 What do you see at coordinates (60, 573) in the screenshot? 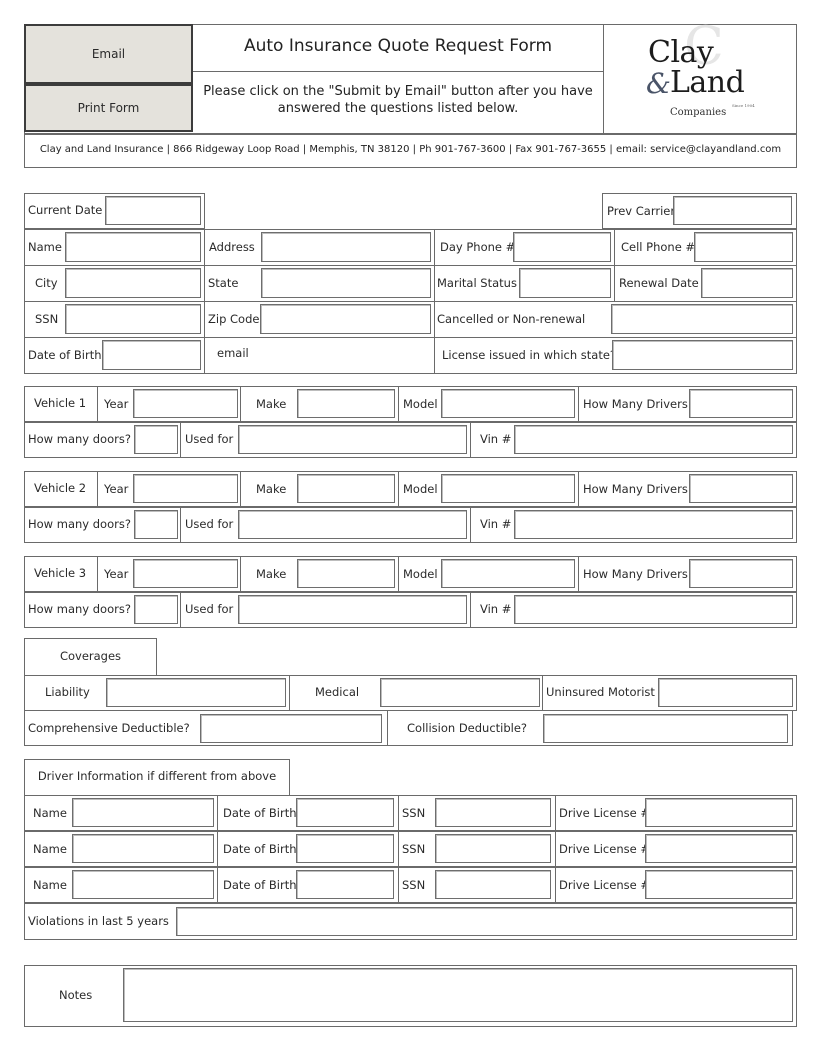
I see `vehicle-3-title: Vehicle 3` at bounding box center [60, 573].